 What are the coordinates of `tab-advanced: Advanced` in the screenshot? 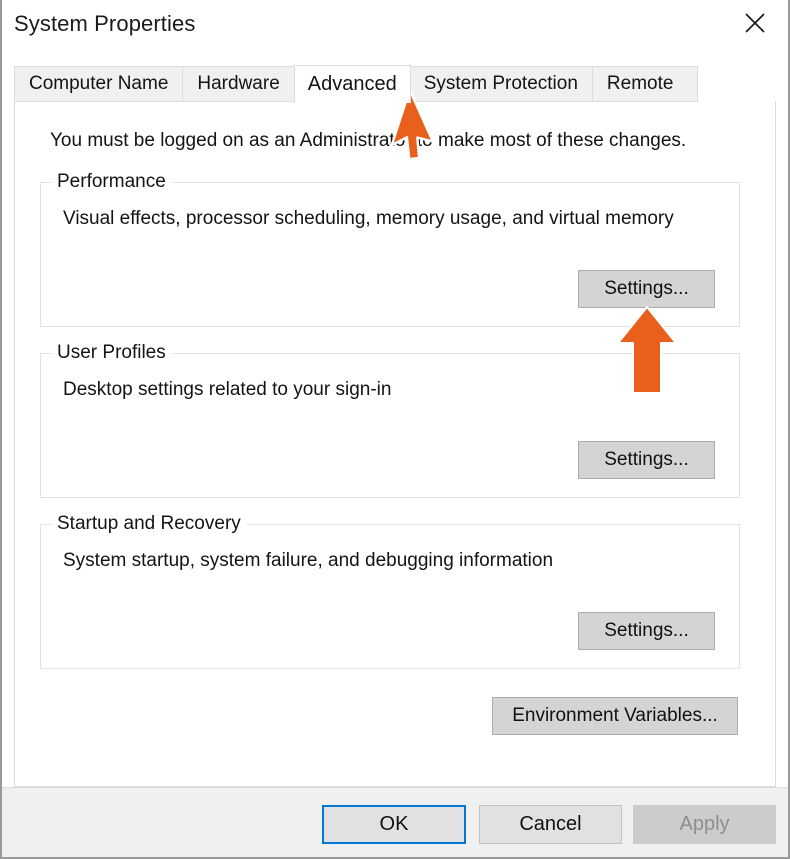 It's located at (352, 84).